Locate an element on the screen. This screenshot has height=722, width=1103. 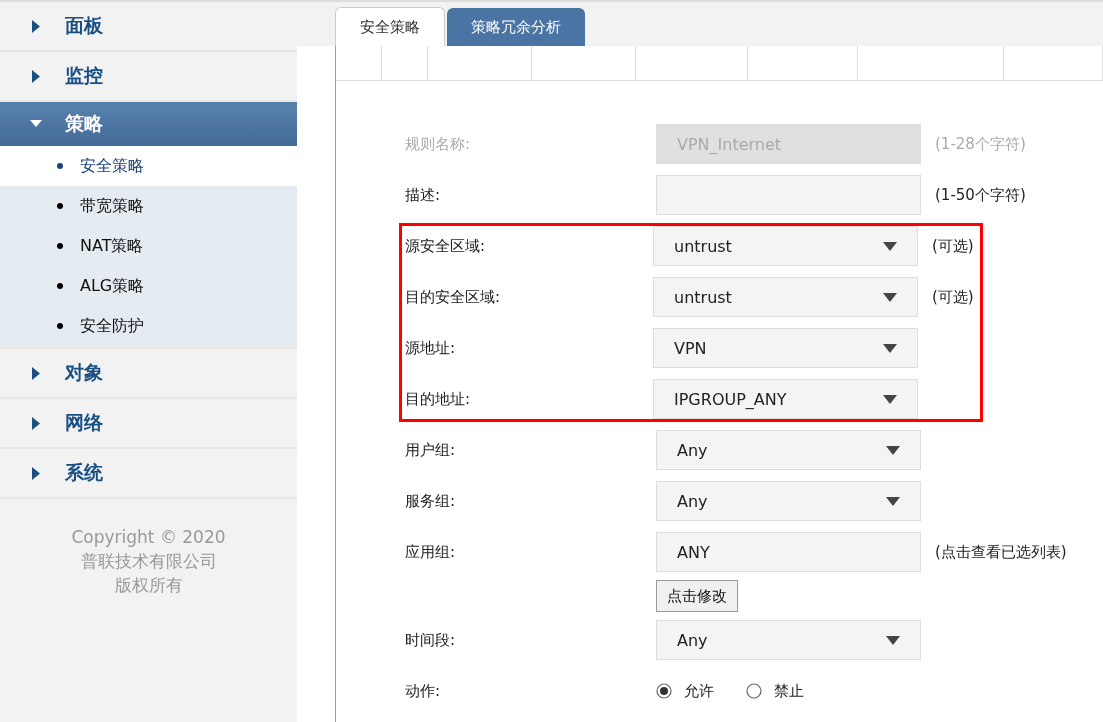
radio-option: 允许 is located at coordinates (685, 691).